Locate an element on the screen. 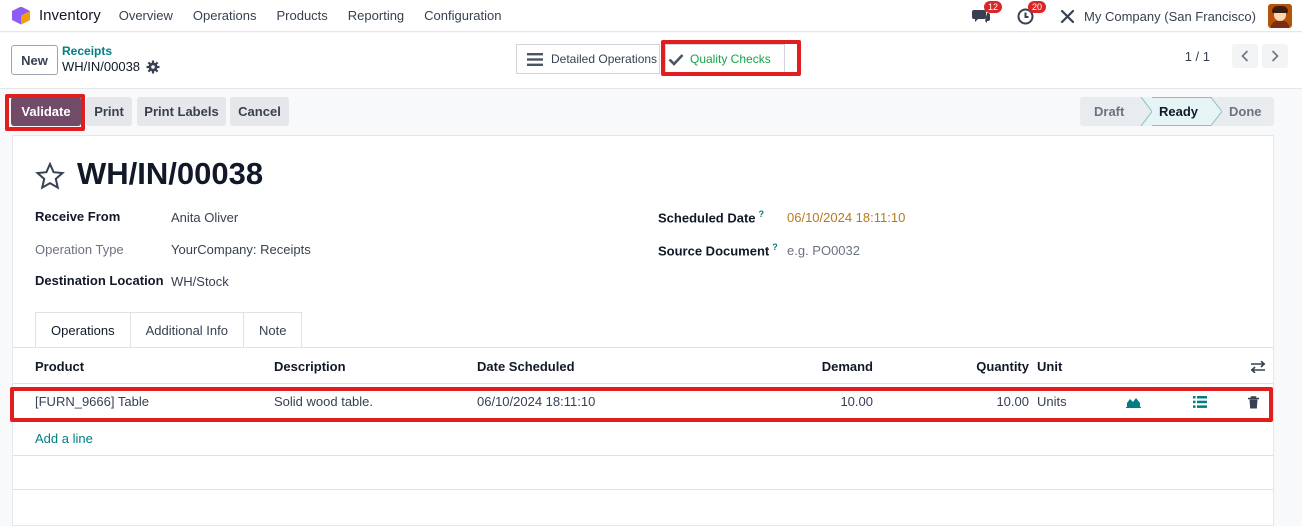  menu-operations: Operations is located at coordinates (225, 15).